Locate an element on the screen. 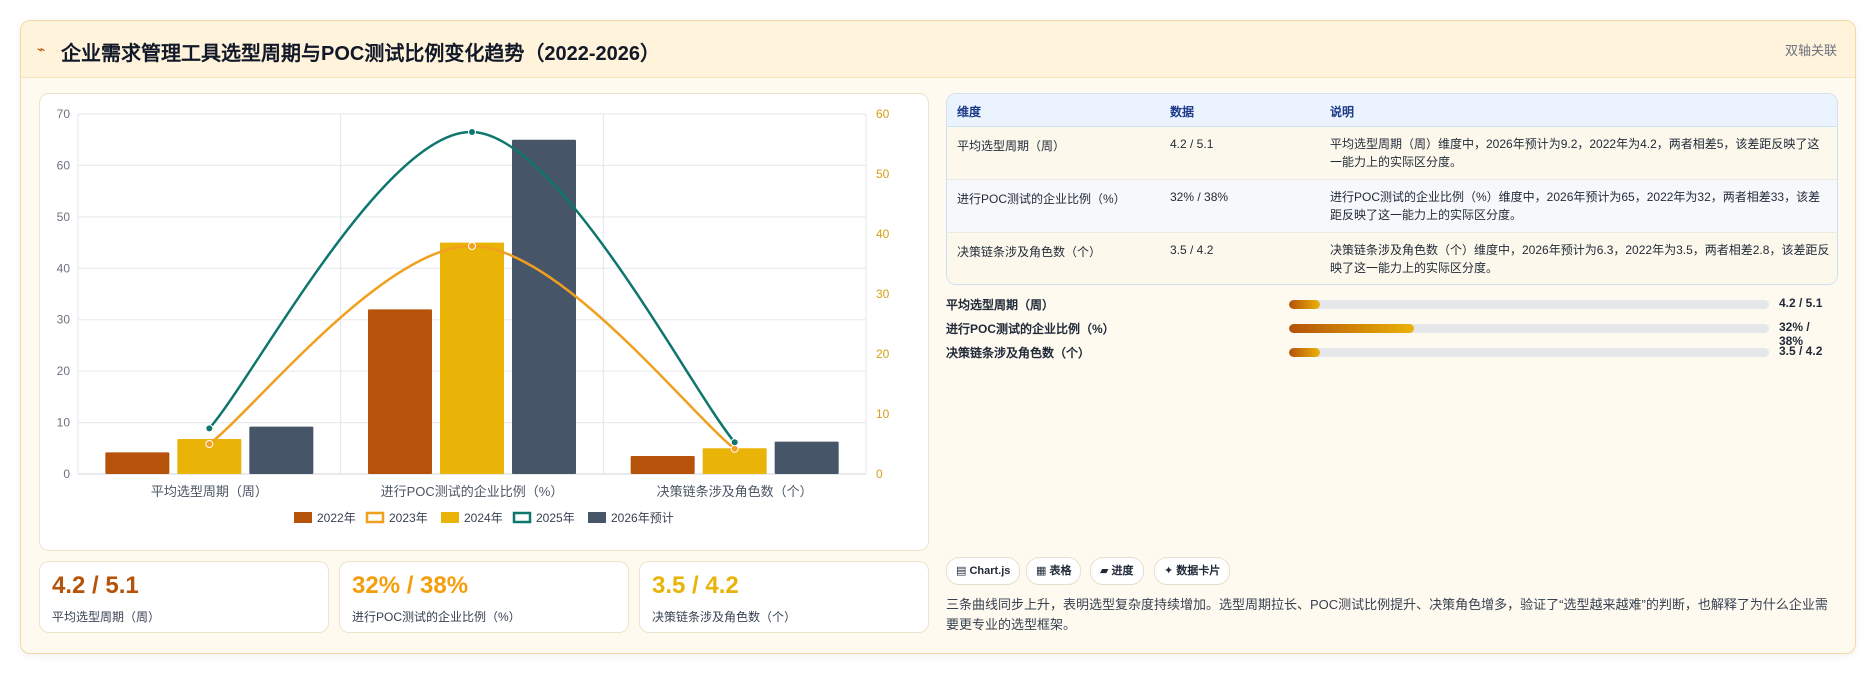 Image resolution: width=1876 pixels, height=674 pixels. progress-row: 平均选型周期（周） 4.2 / 5.1 is located at coordinates (1391, 304).